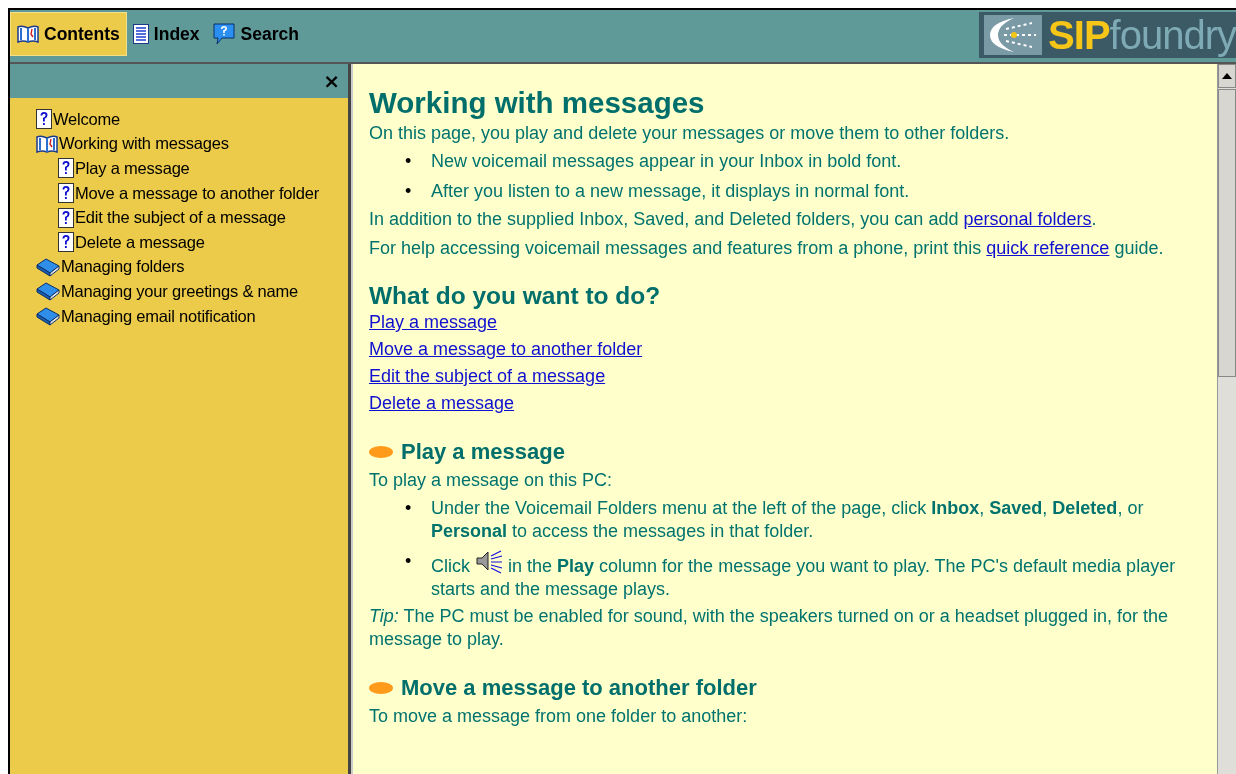 The height and width of the screenshot is (774, 1236). Describe the element at coordinates (667, 161) in the screenshot. I see `list-item: New voicemail messages appear in your Inbox in bold font.` at that location.